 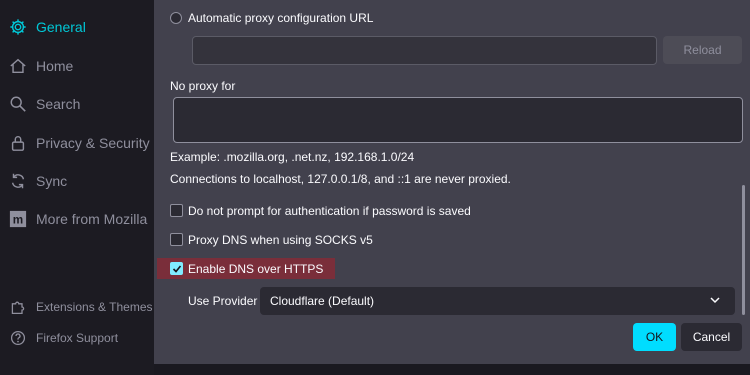 What do you see at coordinates (18, 27) in the screenshot?
I see `gear-icon` at bounding box center [18, 27].